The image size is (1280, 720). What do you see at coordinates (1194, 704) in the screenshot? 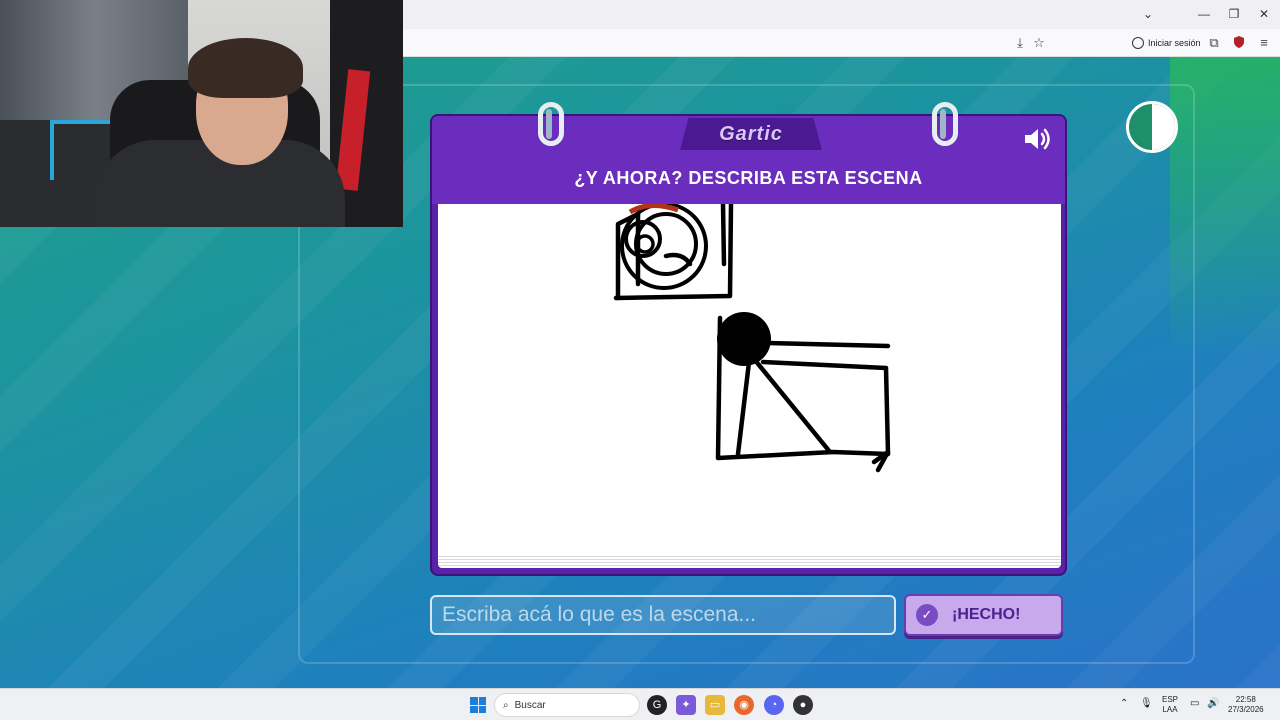
I see `network-icon: ▭` at bounding box center [1194, 704].